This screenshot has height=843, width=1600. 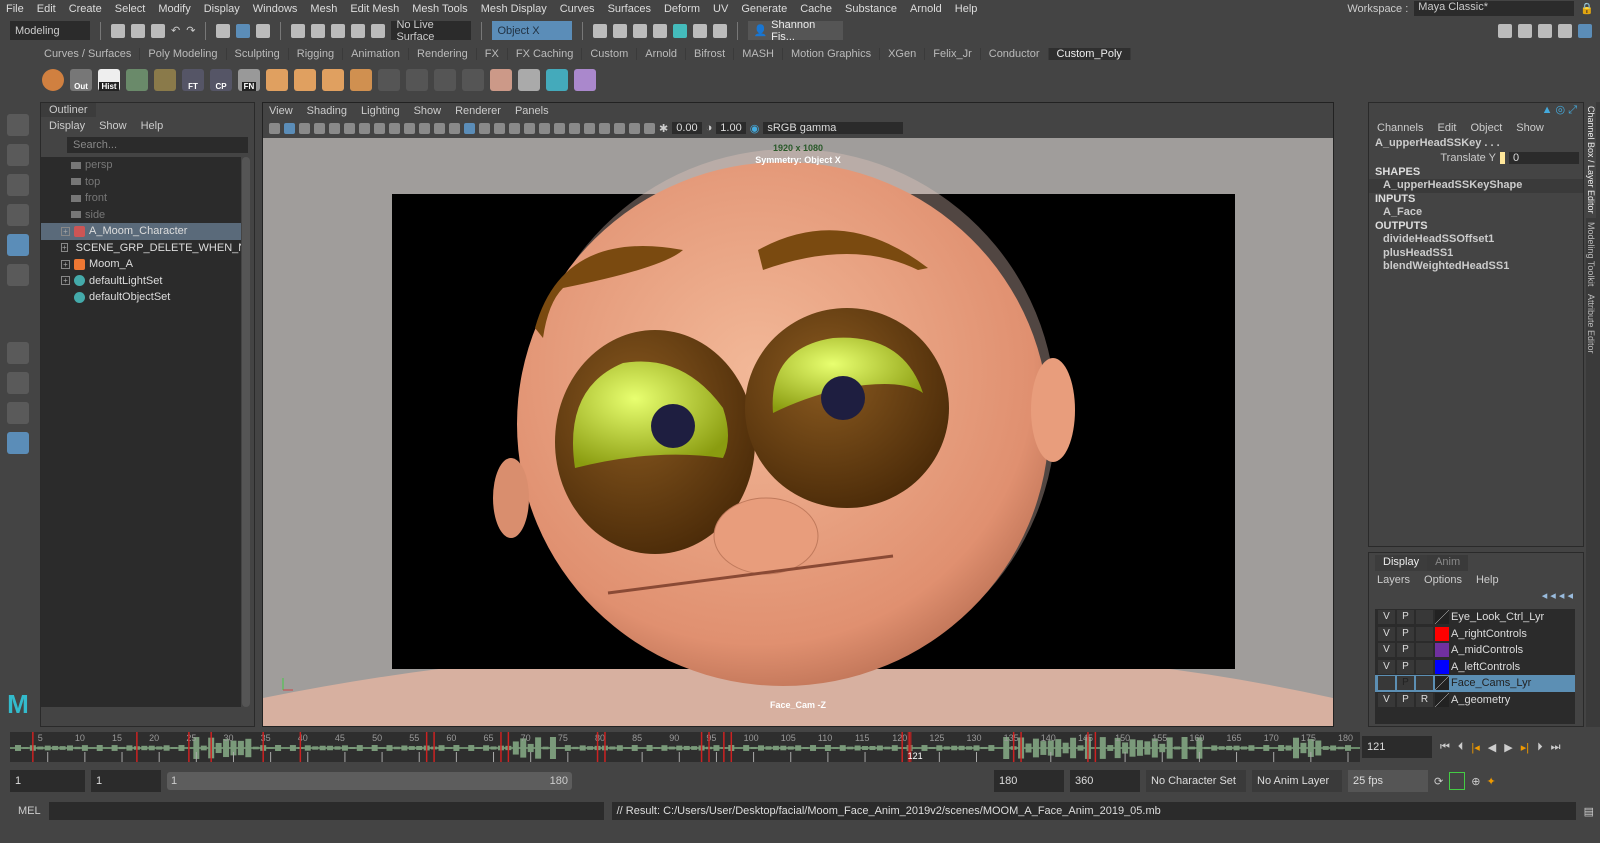 What do you see at coordinates (1591, 324) in the screenshot?
I see `side-tab-attribute-editor: Attribute Editor` at bounding box center [1591, 324].